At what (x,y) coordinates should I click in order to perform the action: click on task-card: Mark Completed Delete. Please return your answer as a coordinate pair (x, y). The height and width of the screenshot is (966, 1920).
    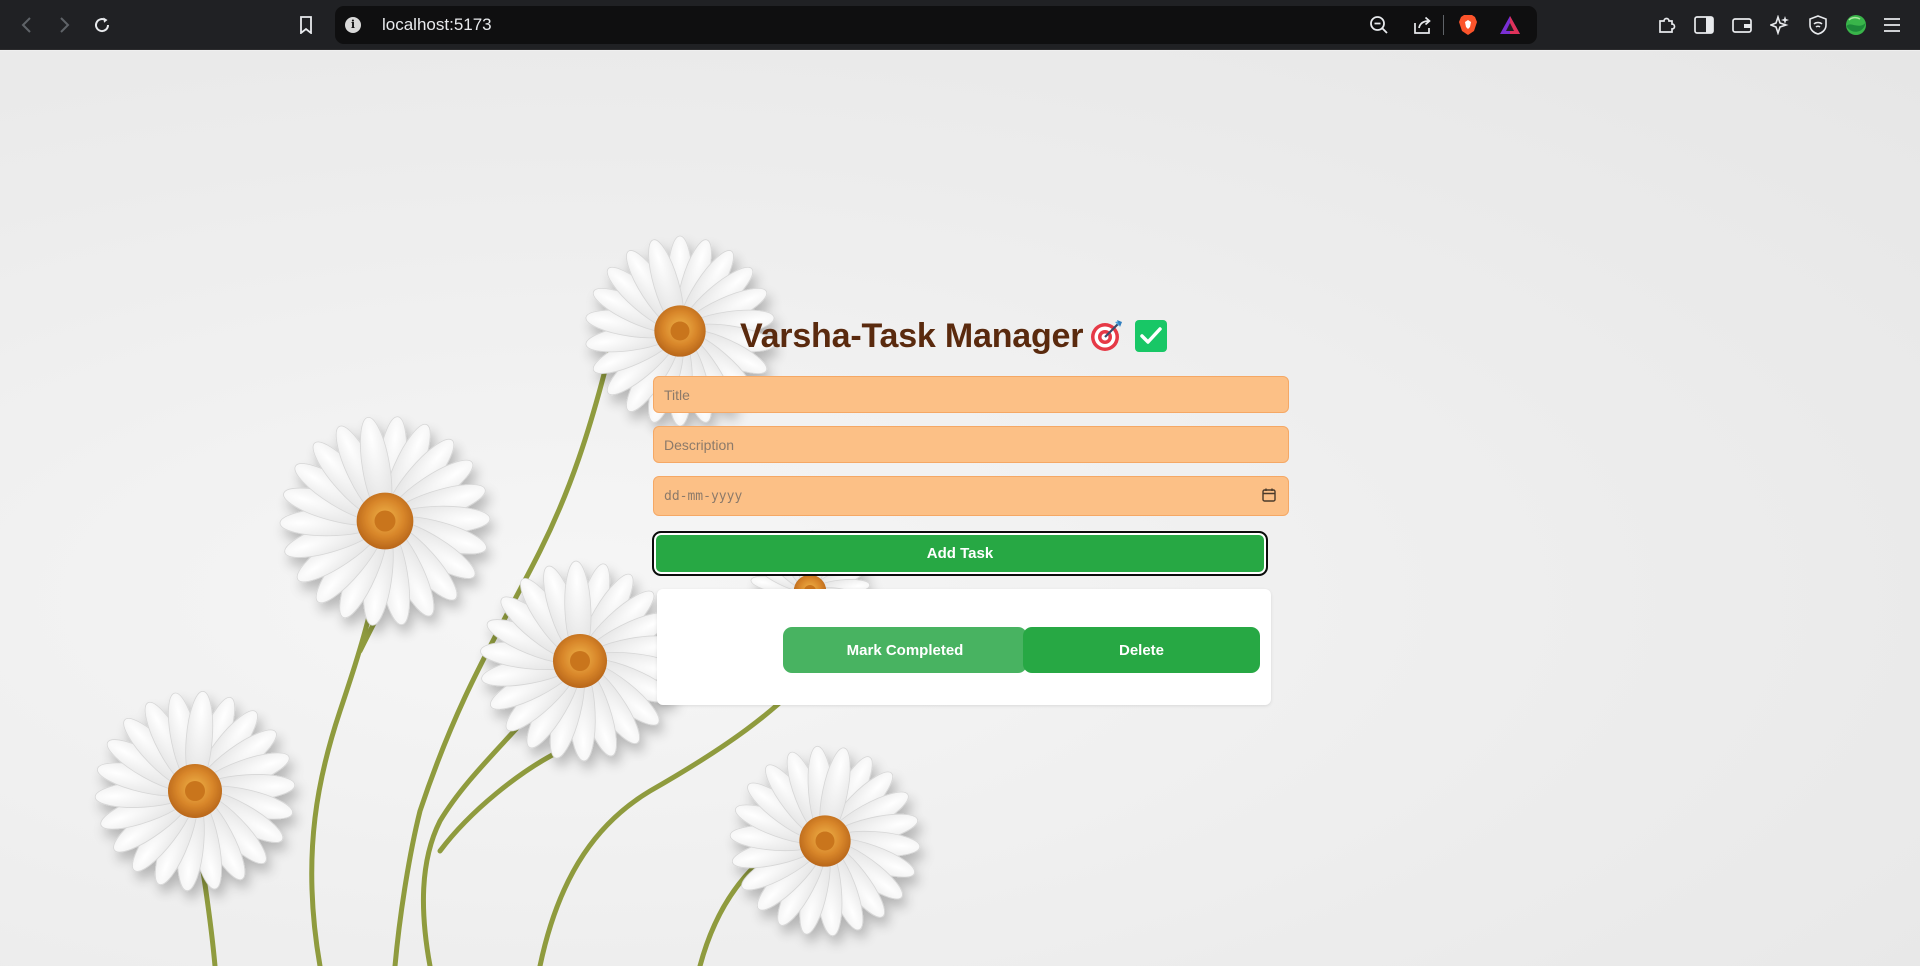
    Looking at the image, I should click on (964, 647).